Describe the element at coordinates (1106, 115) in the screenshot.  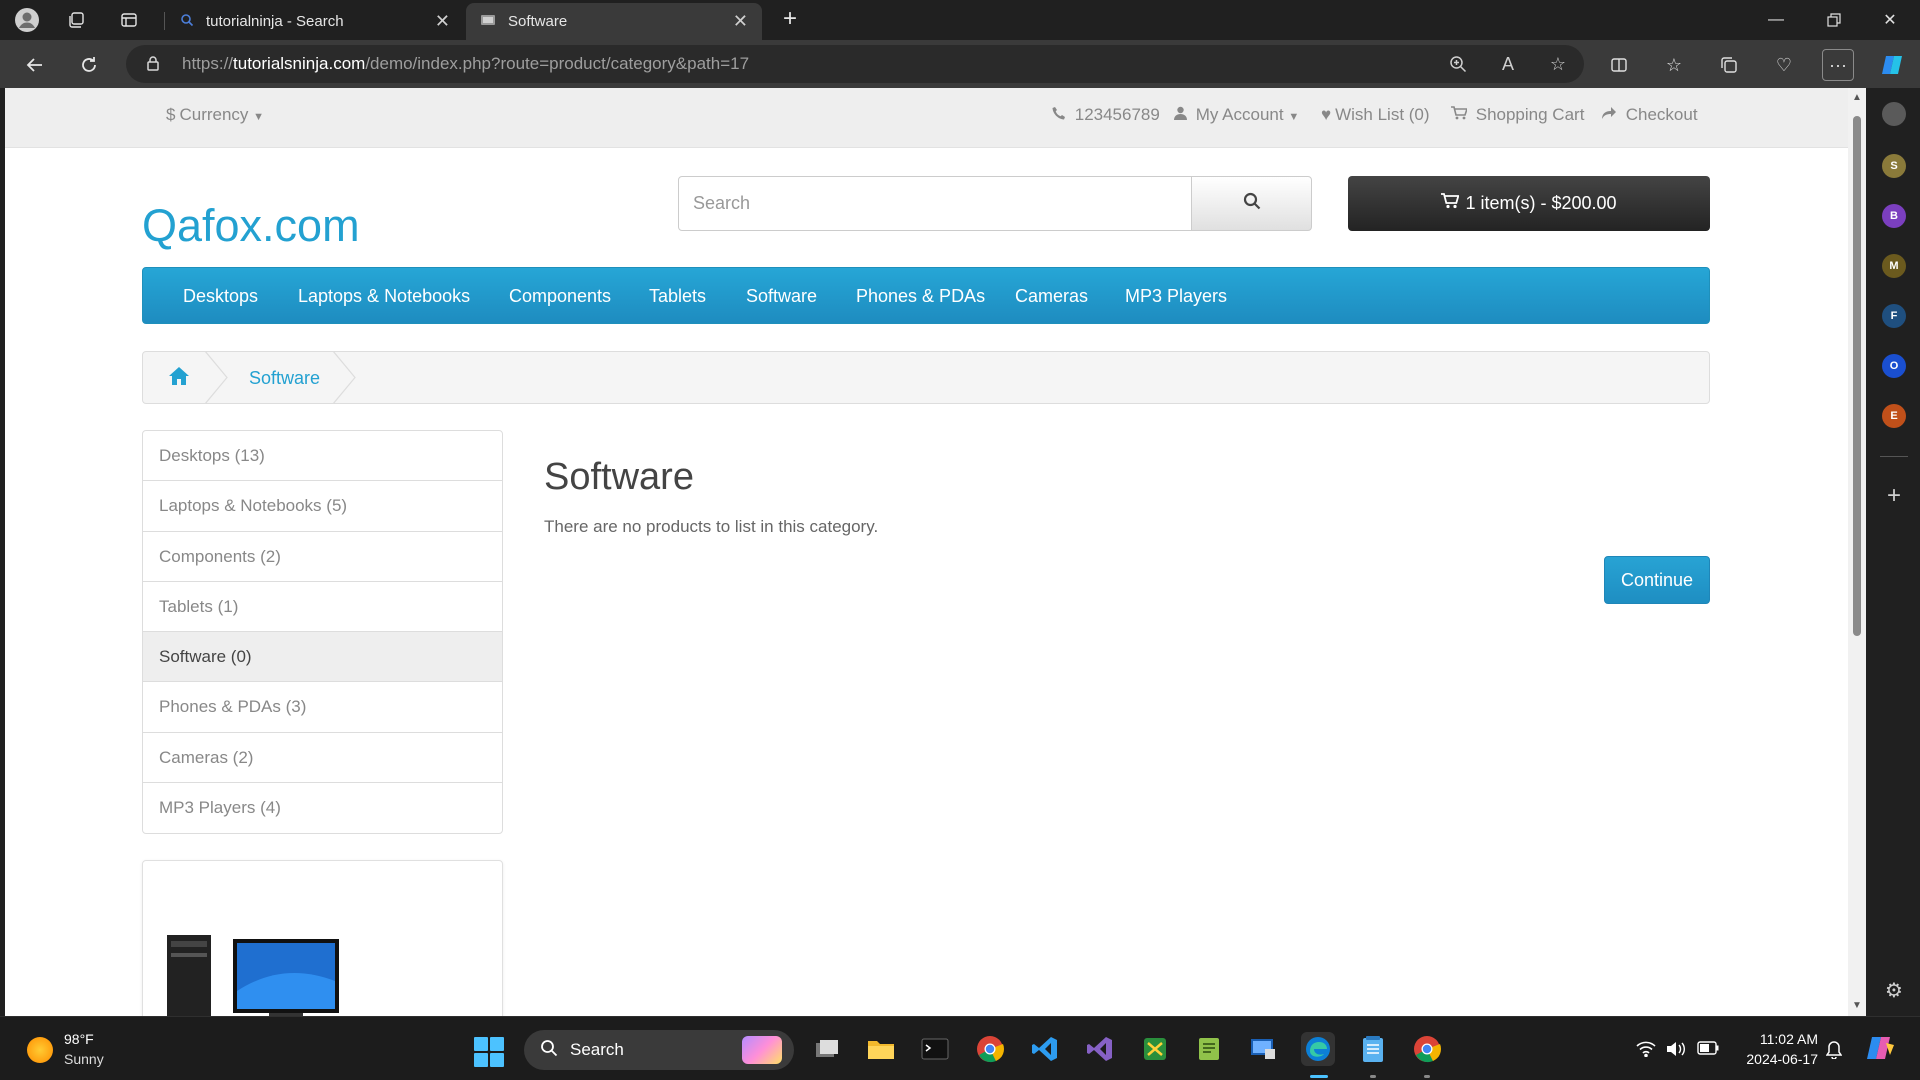
I see `phone-link: 123456789` at that location.